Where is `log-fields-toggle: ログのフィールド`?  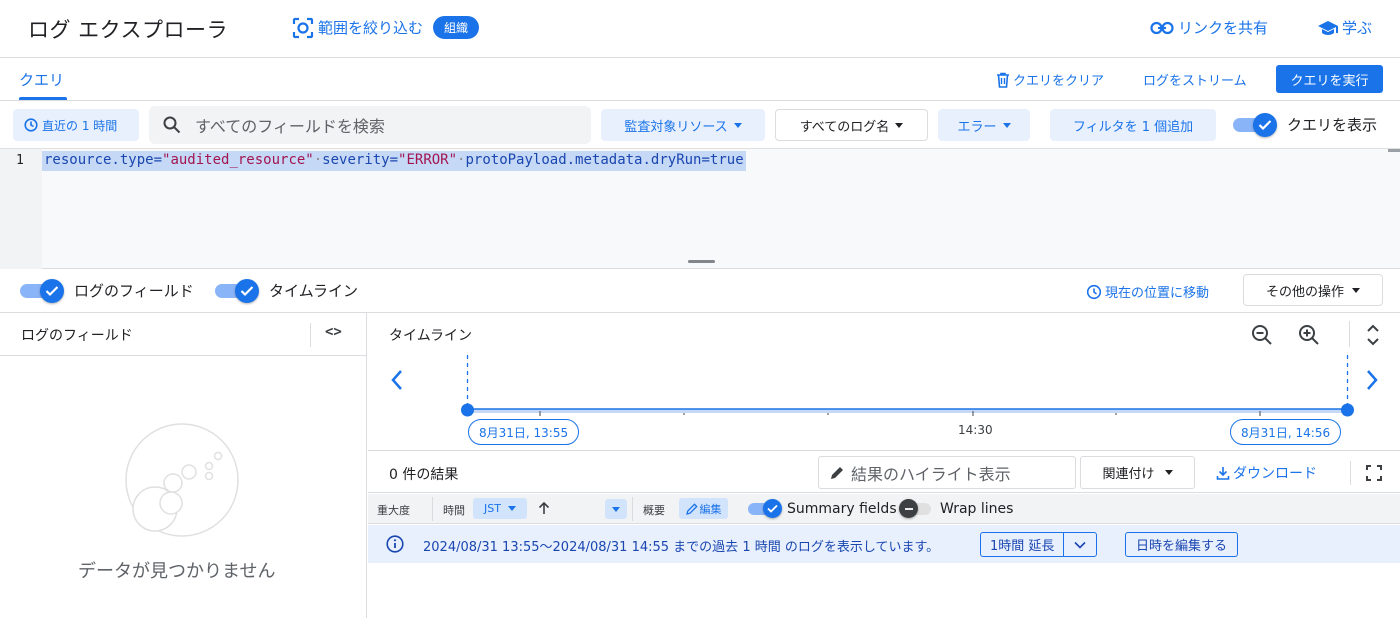
log-fields-toggle: ログのフィールド is located at coordinates (107, 291).